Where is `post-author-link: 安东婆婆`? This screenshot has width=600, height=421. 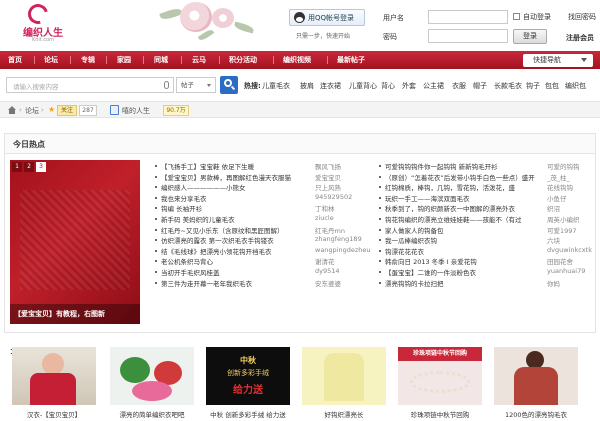 post-author-link: 安东婆婆 is located at coordinates (344, 283).